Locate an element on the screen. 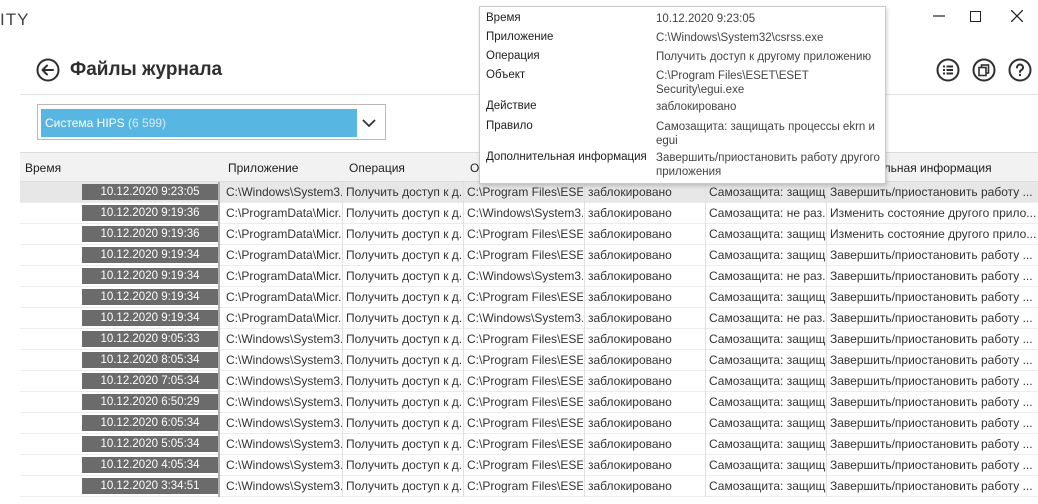 The height and width of the screenshot is (504, 1038). tooltip-label: Объект is located at coordinates (506, 75).